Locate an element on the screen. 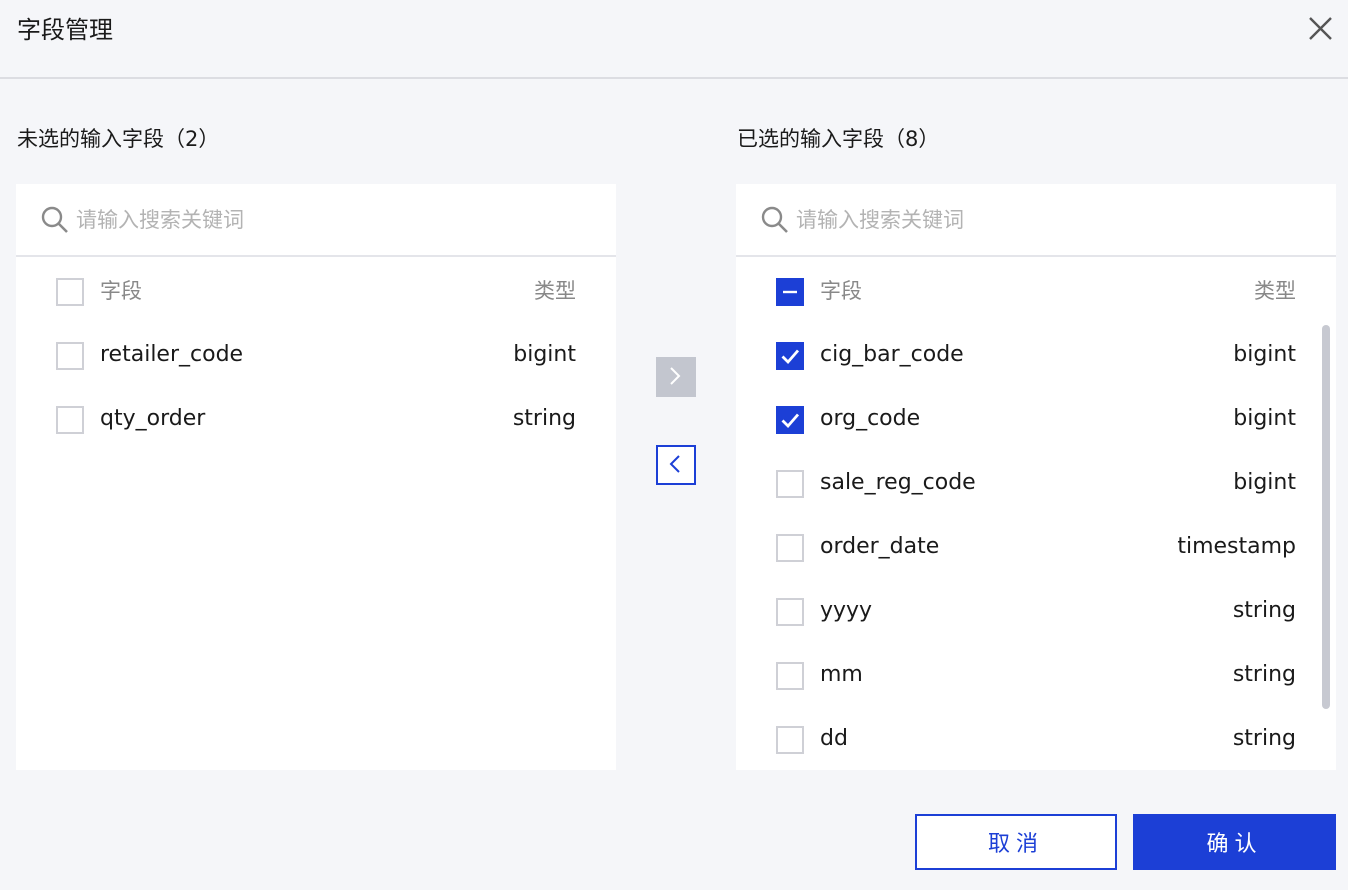 The width and height of the screenshot is (1348, 890). close-icon is located at coordinates (1320, 29).